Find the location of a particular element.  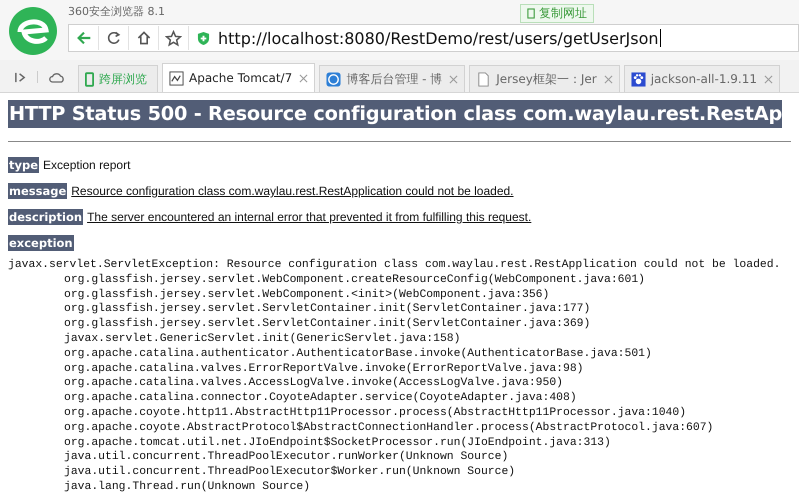

stack-trace-line: org.glassfish.jersey.servlet.WebComponent.<init>(WebComponent.java:356) is located at coordinates (306, 295).